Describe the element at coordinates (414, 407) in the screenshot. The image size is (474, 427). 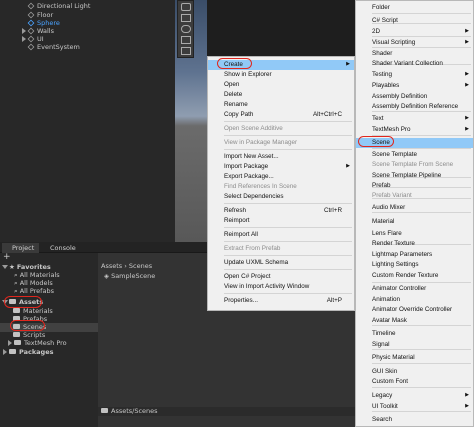
I see `create-menu-item: UI Toolkit ▶` at that location.